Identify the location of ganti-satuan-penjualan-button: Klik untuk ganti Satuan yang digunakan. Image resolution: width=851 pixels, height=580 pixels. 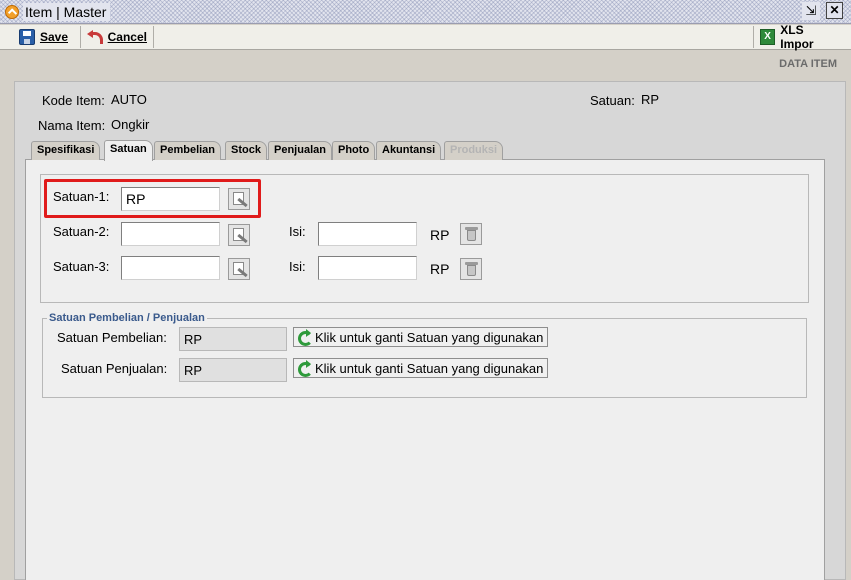
(421, 368).